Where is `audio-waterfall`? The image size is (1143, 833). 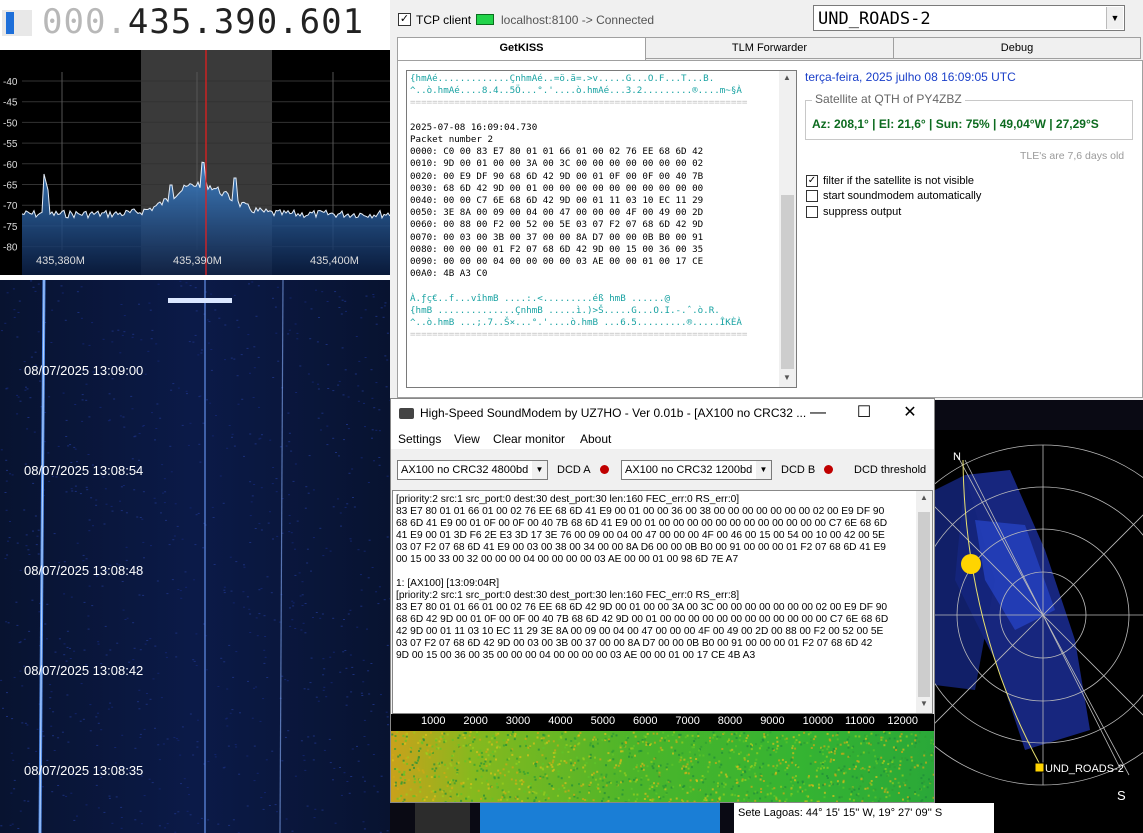
audio-waterfall is located at coordinates (662, 766).